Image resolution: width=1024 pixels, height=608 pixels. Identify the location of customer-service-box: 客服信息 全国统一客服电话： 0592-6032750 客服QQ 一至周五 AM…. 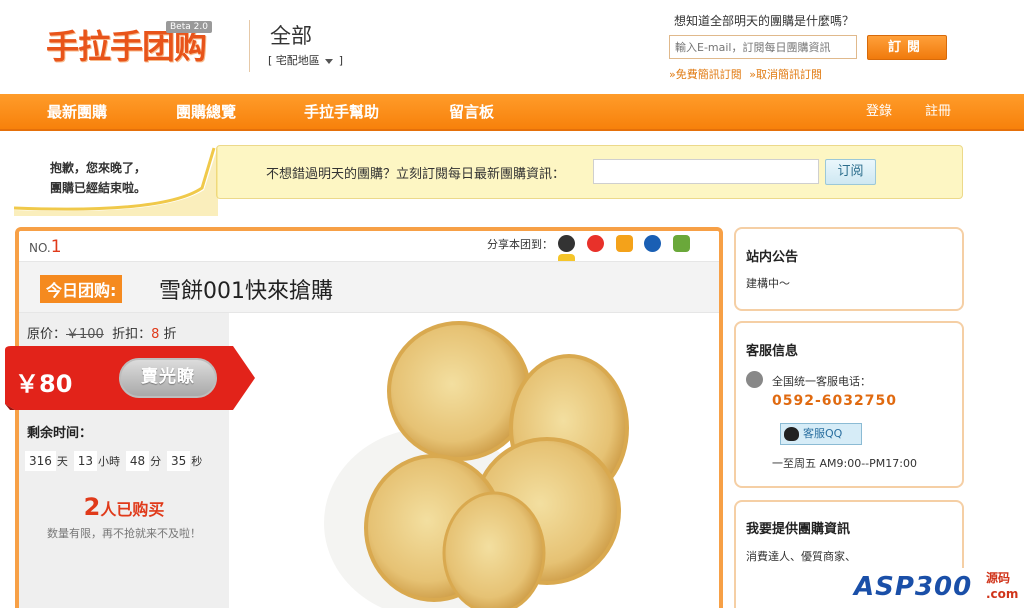
(849, 404).